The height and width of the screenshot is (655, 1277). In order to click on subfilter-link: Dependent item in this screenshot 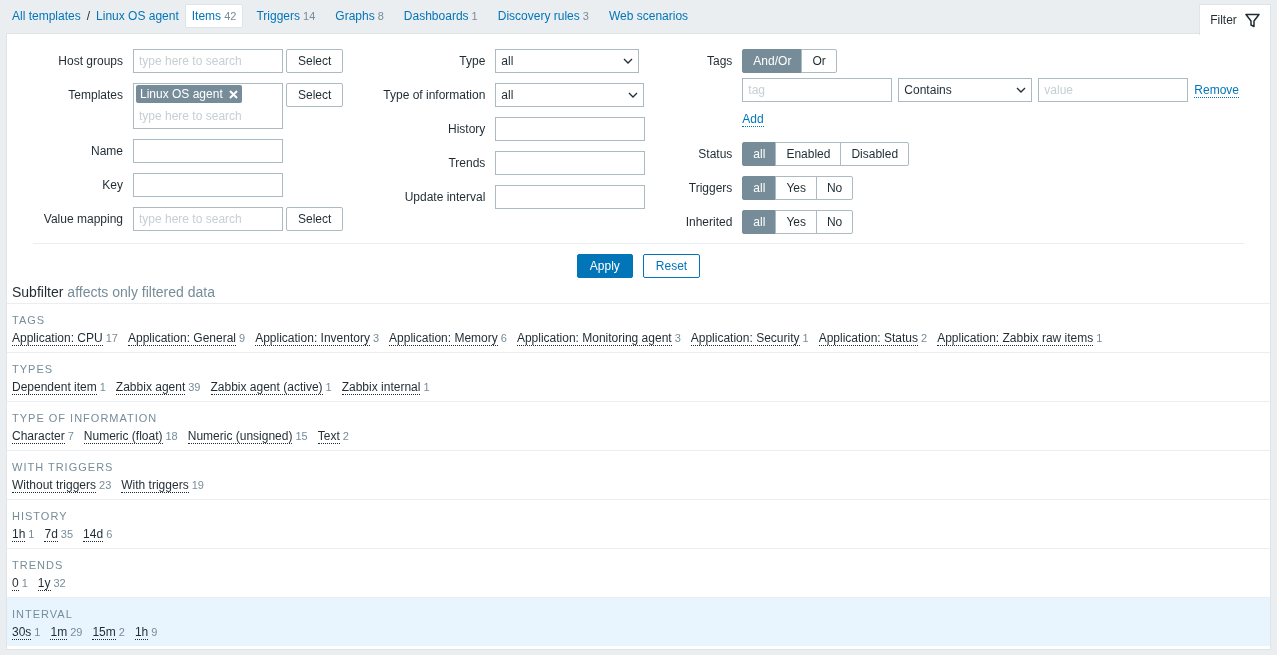, I will do `click(54, 387)`.